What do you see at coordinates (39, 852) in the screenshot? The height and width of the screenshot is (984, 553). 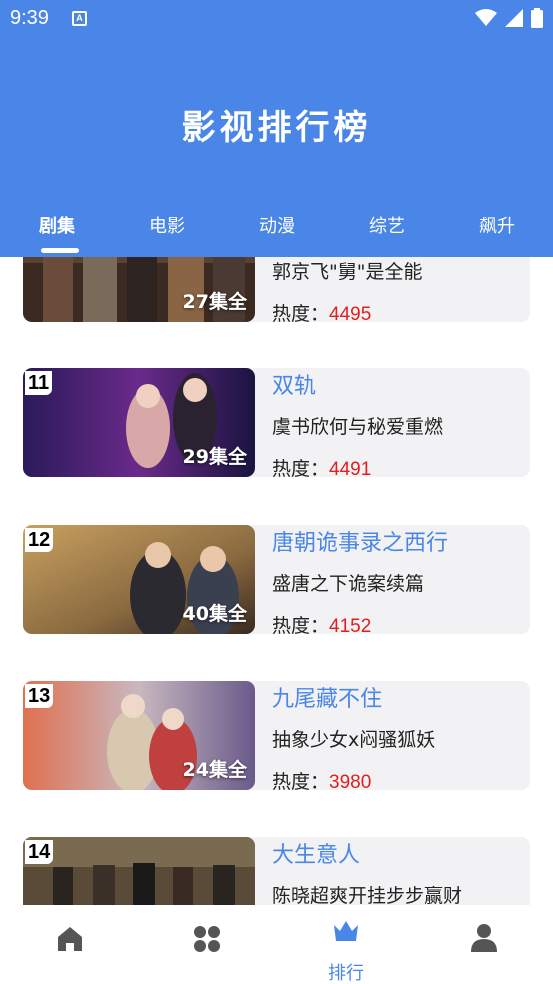 I see `rank-badge: 14` at bounding box center [39, 852].